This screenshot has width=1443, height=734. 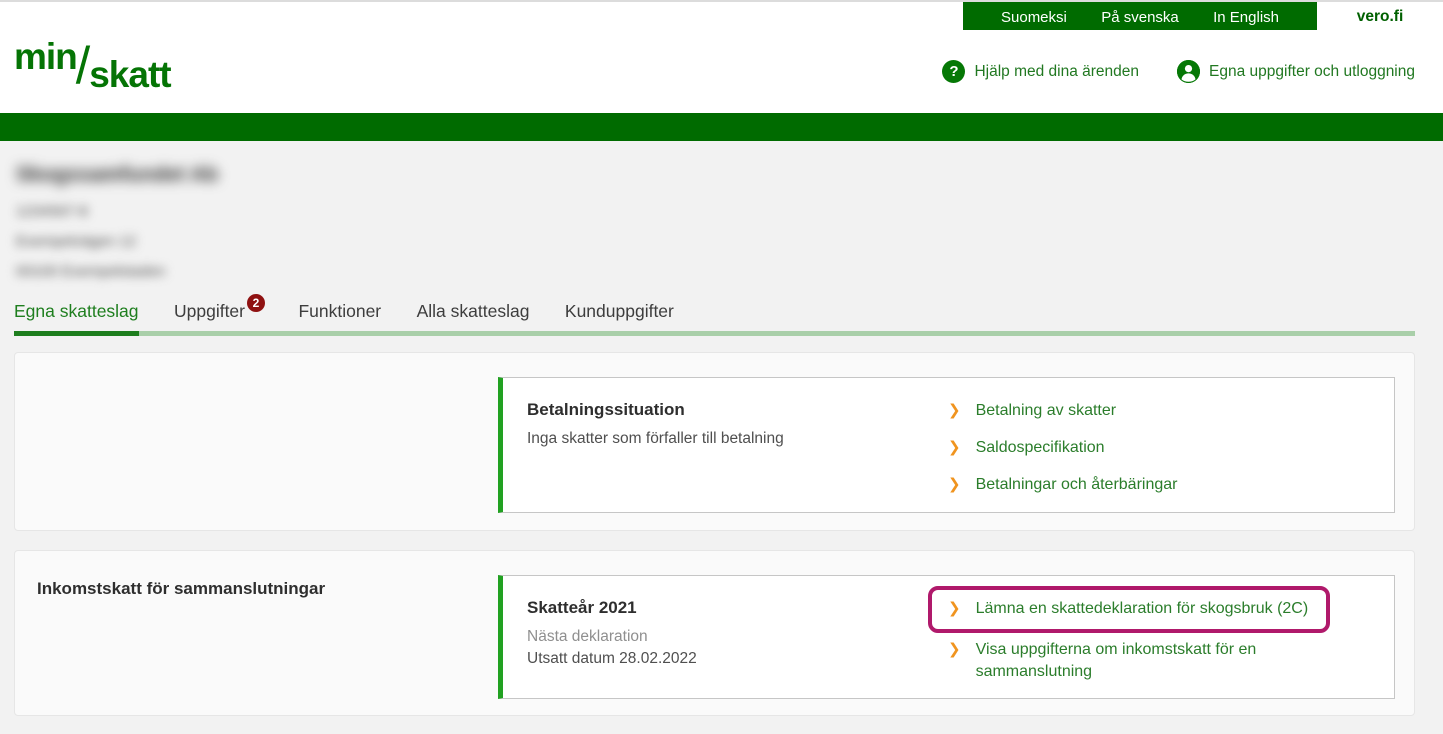 I want to click on language-link-english: In English, so click(x=1246, y=17).